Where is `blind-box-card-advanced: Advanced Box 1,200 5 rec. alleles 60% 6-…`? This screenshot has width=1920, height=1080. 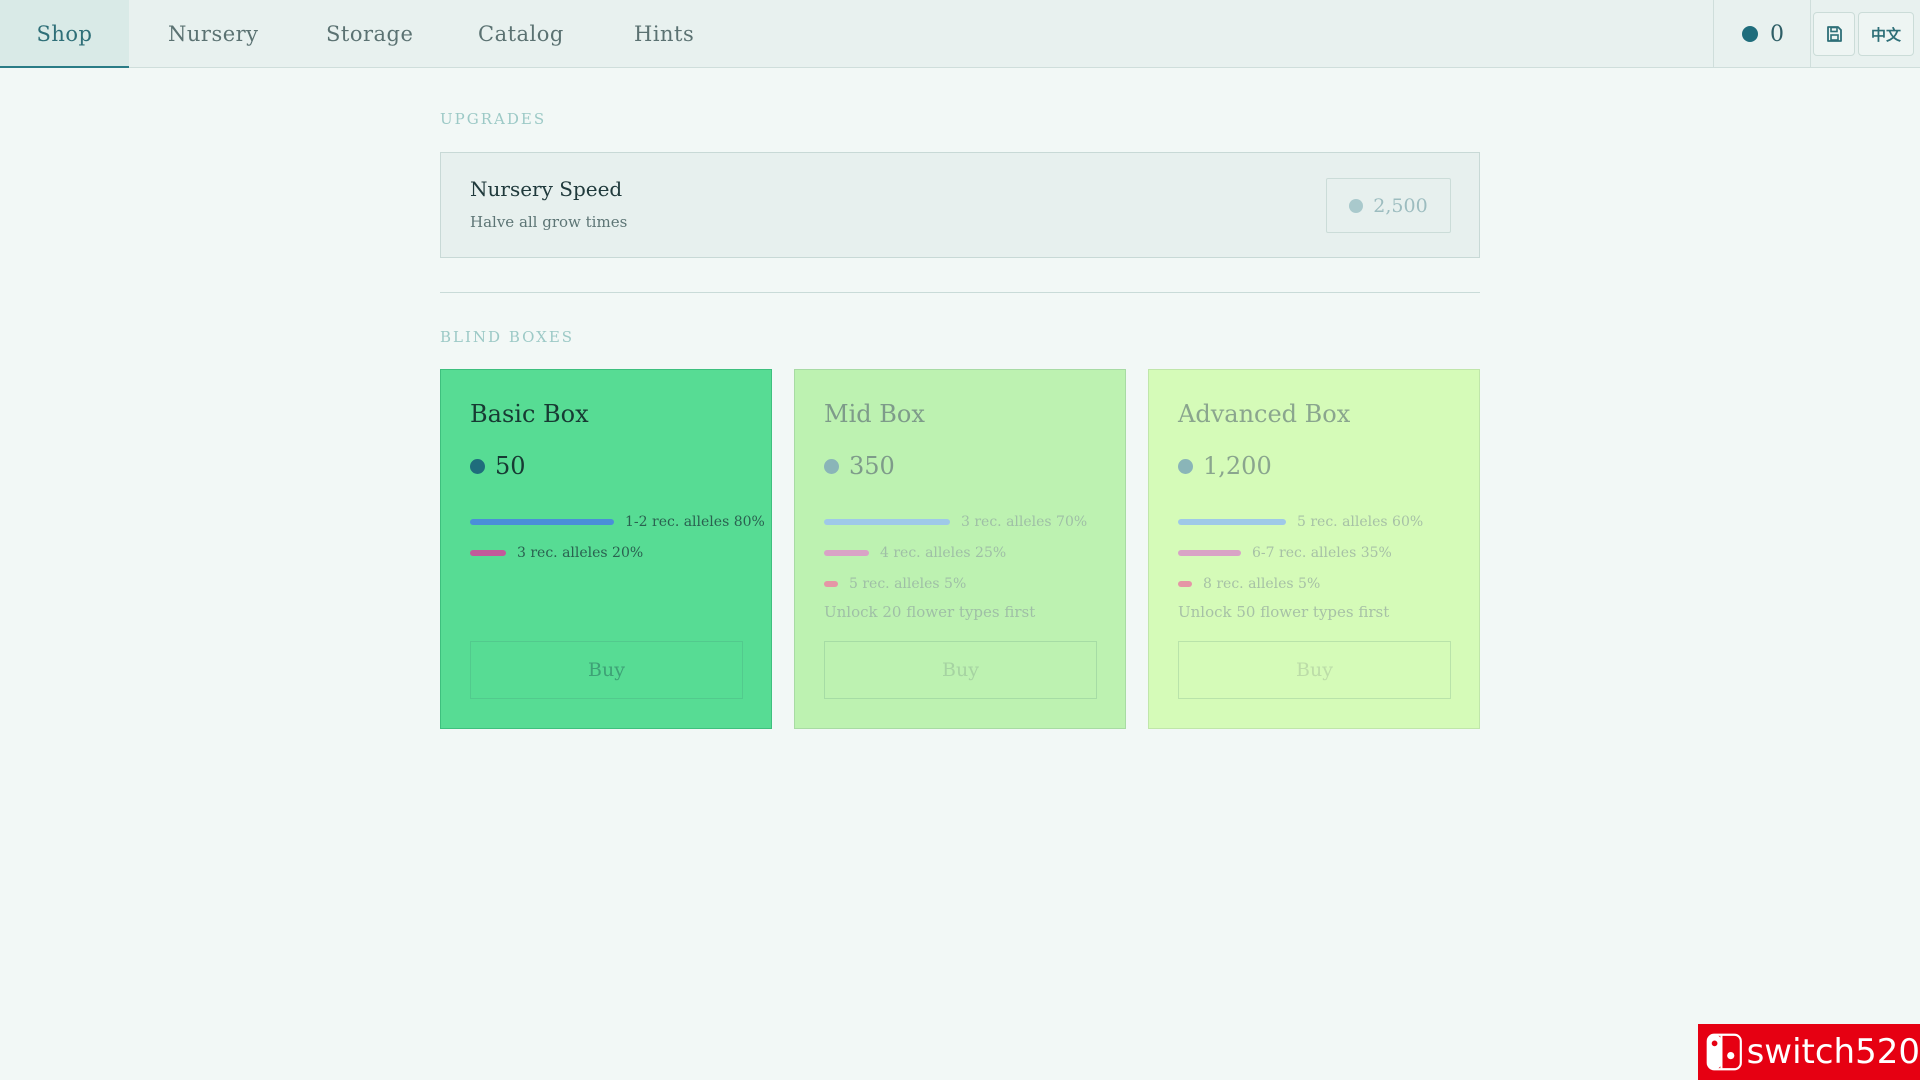
blind-box-card-advanced: Advanced Box 1,200 5 rec. alleles 60% 6-… is located at coordinates (1314, 549).